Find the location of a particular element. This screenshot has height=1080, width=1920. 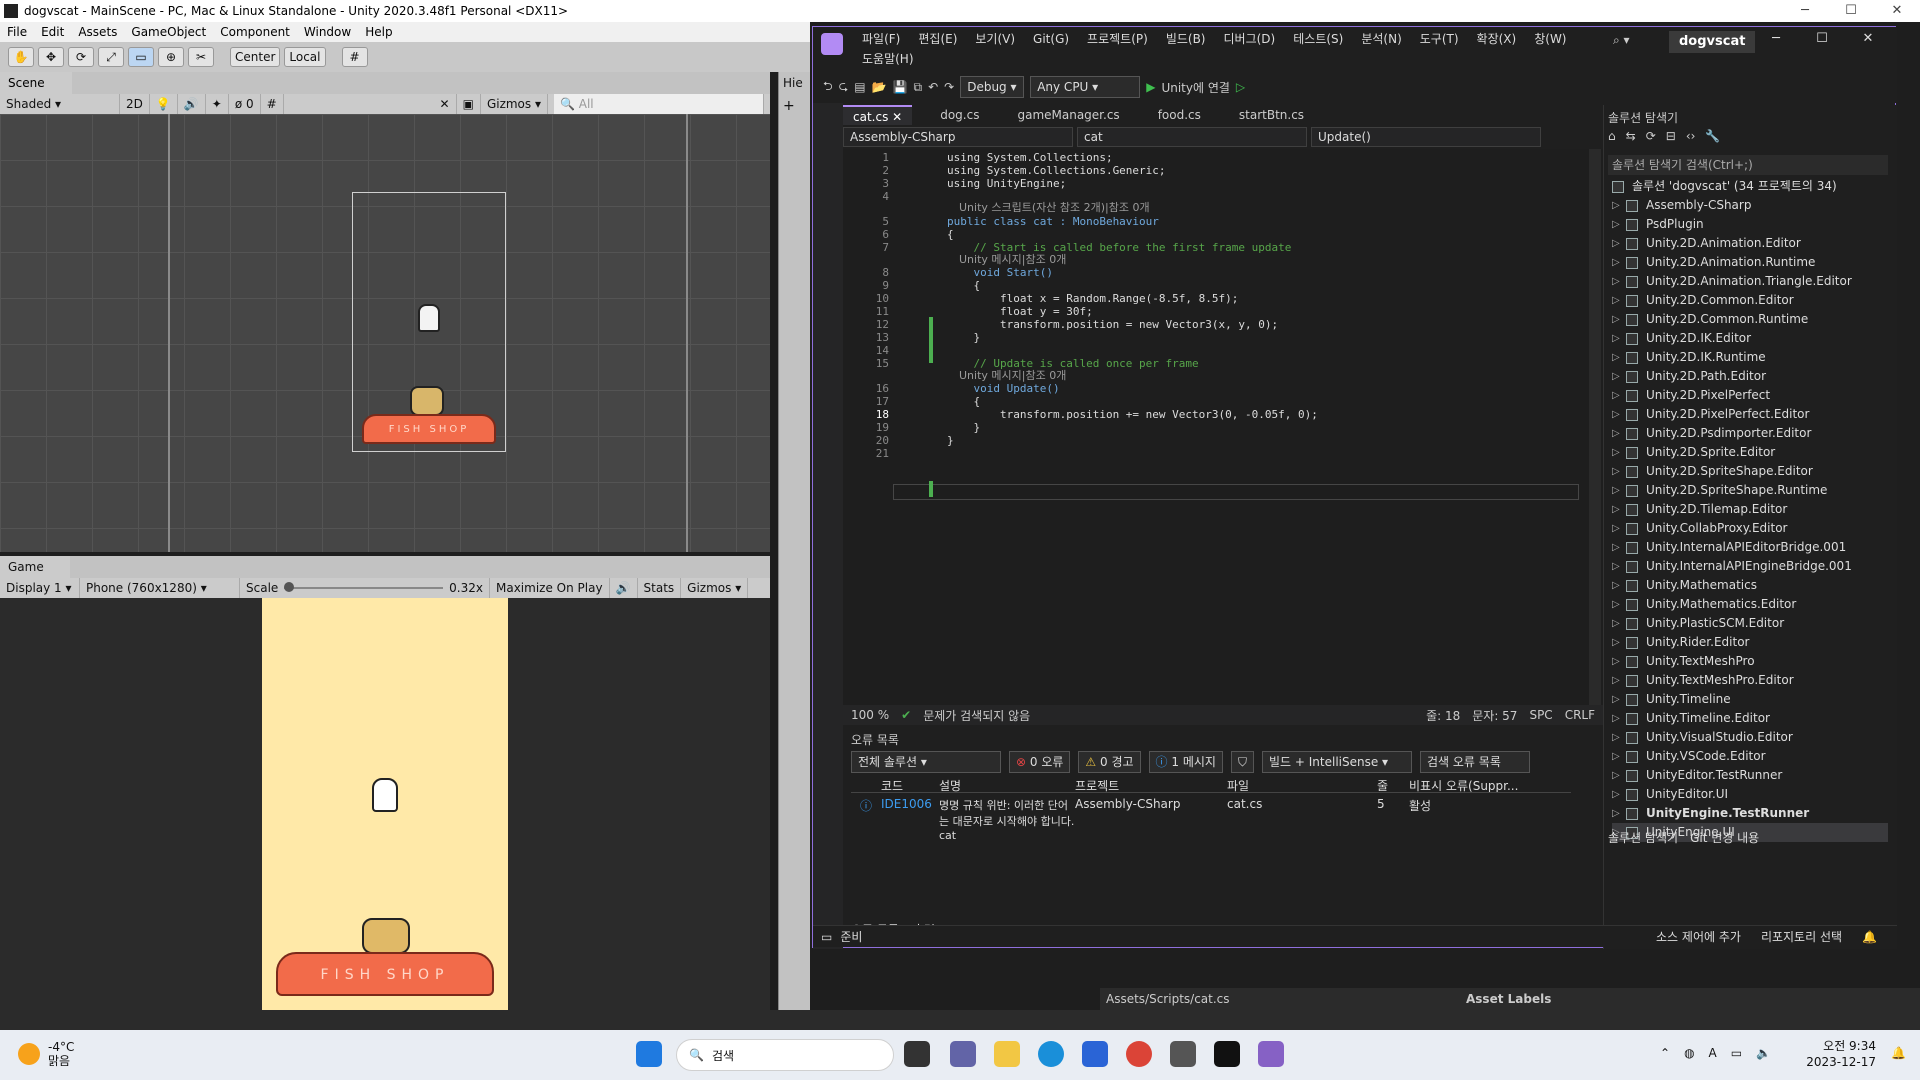

issues-status: 문제가 검색되지 않음 is located at coordinates (976, 715).